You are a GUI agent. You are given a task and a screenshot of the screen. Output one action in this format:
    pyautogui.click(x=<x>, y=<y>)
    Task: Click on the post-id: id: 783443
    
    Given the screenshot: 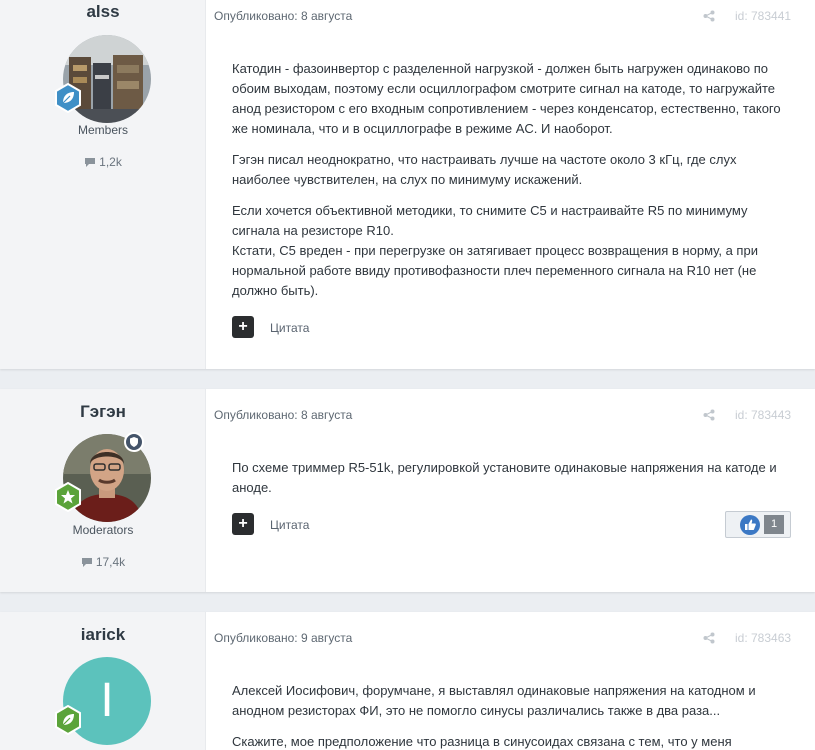 What is the action you would take?
    pyautogui.click(x=763, y=415)
    